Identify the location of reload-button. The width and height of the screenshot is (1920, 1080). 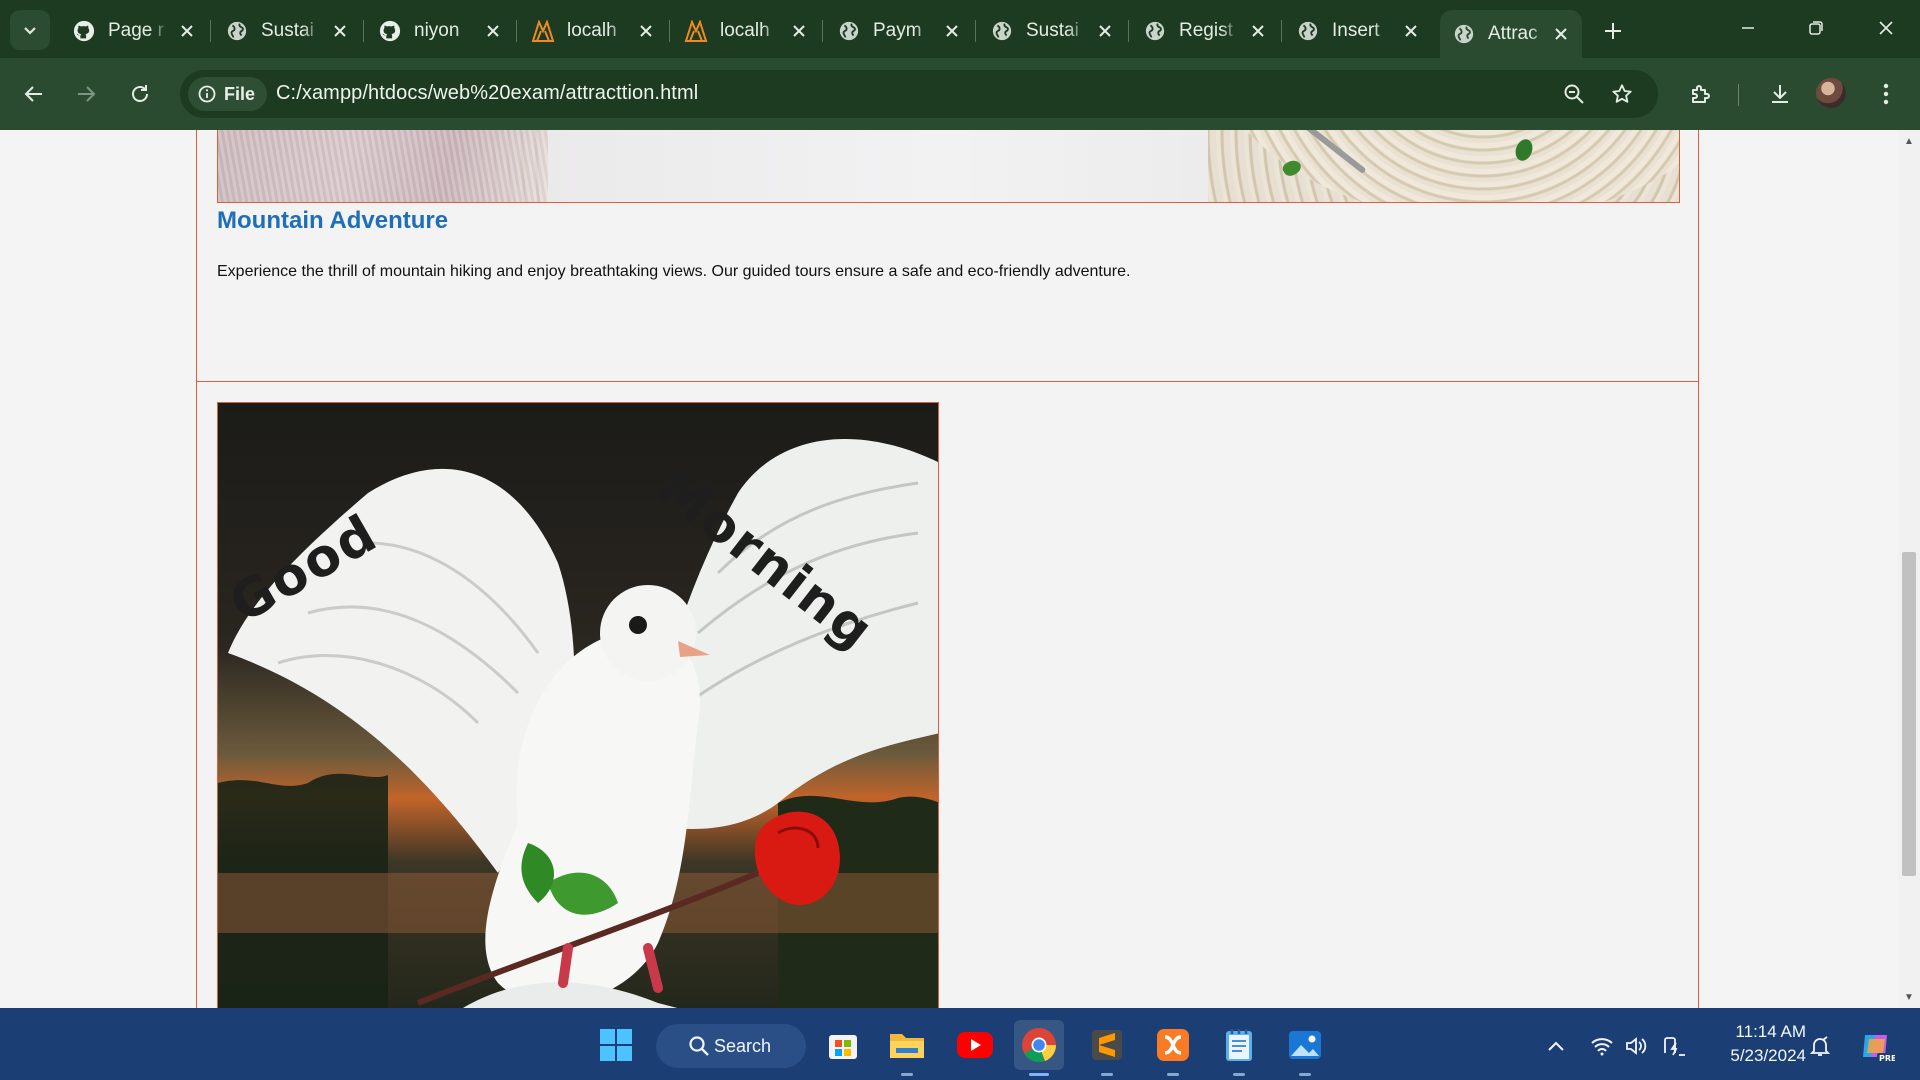
(140, 94).